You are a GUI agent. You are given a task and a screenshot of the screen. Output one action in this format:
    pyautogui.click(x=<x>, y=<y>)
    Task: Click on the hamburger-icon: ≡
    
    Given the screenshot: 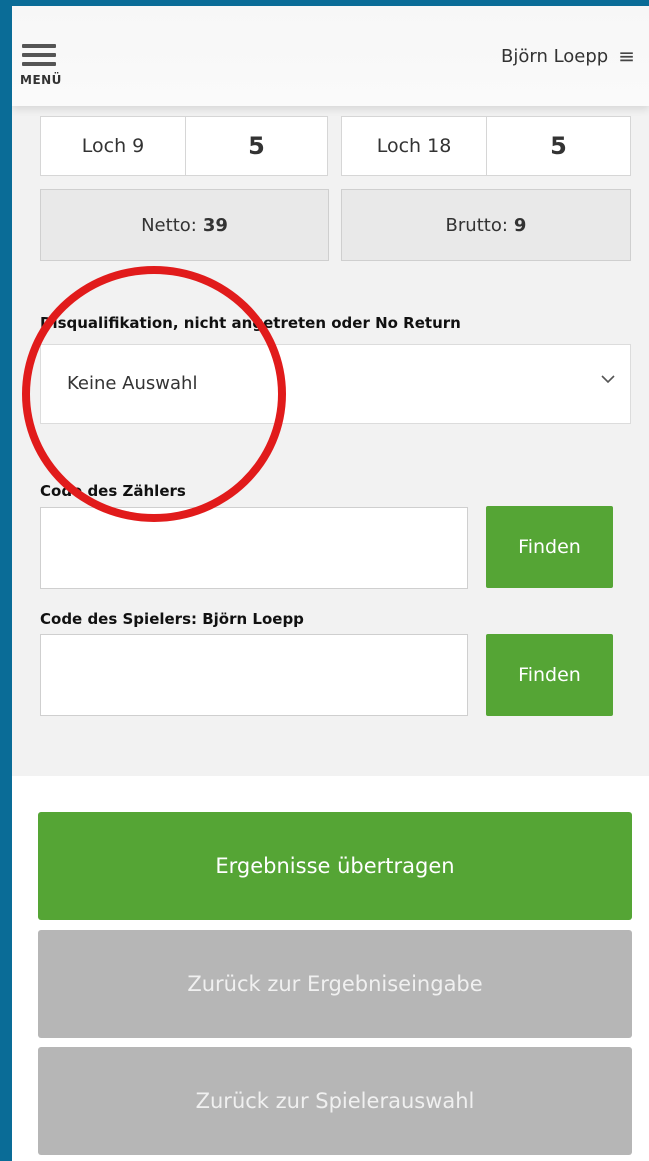 What is the action you would take?
    pyautogui.click(x=626, y=56)
    